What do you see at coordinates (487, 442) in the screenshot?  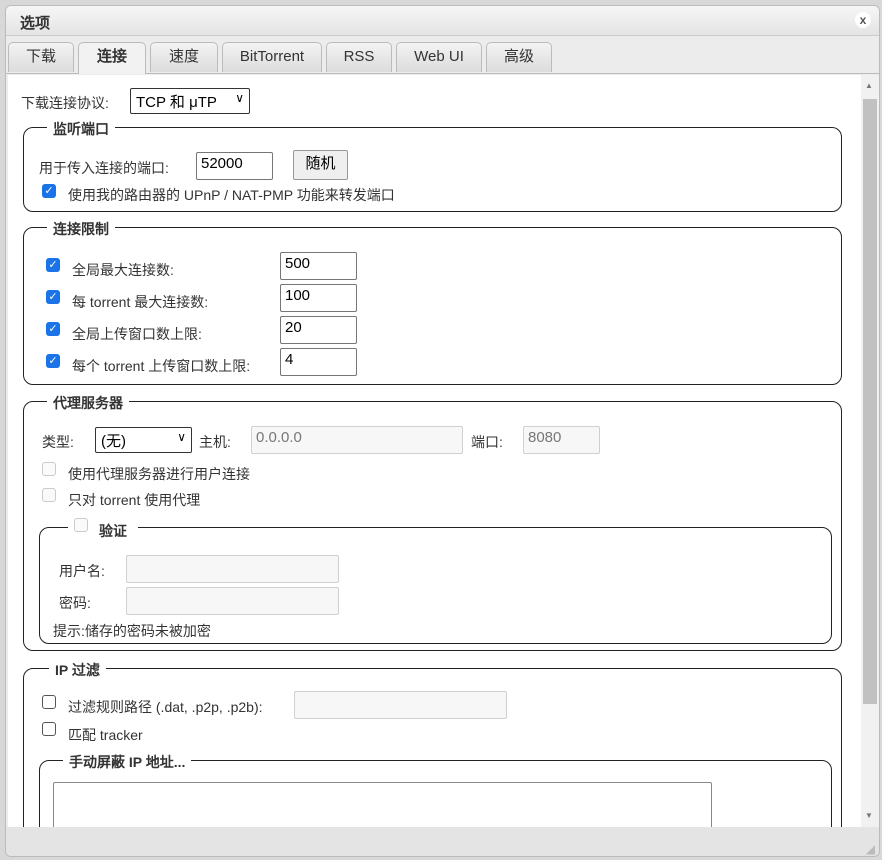 I see `proxy-port-label: 端口:` at bounding box center [487, 442].